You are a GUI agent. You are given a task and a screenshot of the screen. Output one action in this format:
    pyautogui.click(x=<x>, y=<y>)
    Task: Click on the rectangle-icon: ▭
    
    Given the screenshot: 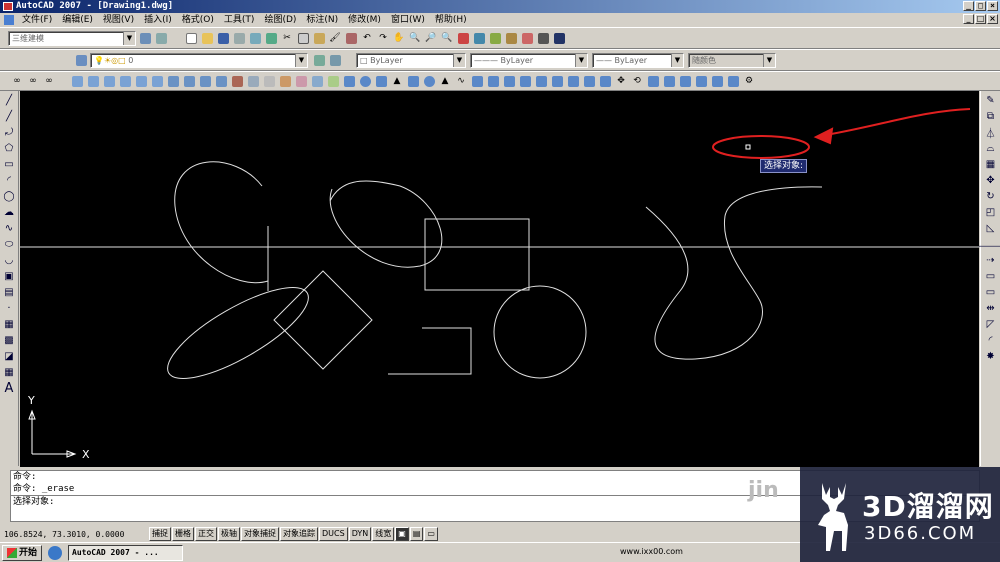 What is the action you would take?
    pyautogui.click(x=9, y=164)
    